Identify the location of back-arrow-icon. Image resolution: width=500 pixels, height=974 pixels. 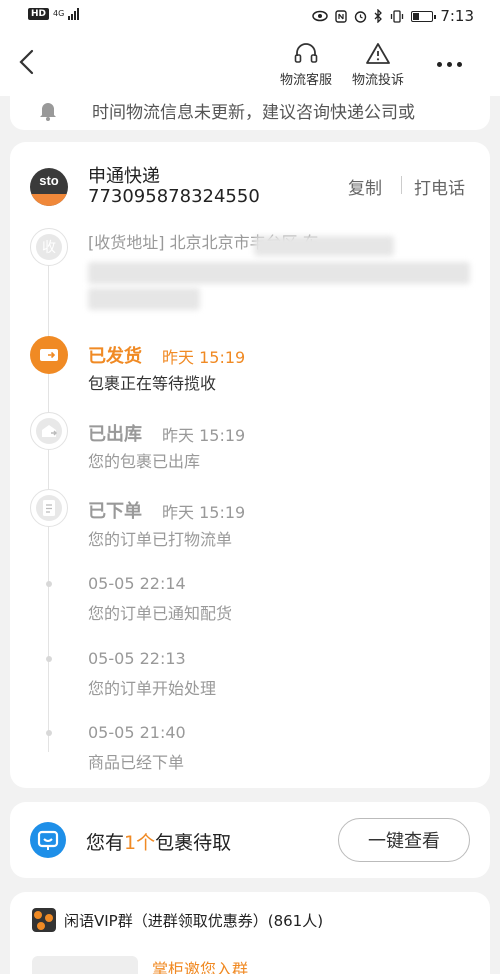
(28, 62).